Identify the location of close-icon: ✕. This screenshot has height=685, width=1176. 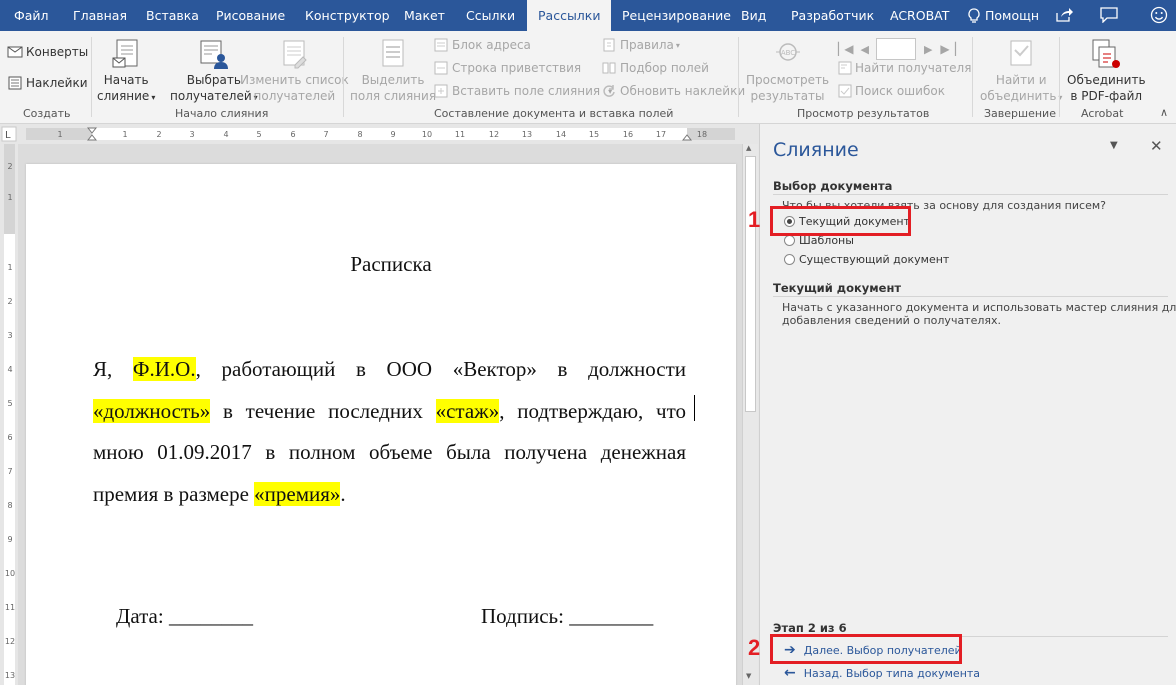
(1156, 146).